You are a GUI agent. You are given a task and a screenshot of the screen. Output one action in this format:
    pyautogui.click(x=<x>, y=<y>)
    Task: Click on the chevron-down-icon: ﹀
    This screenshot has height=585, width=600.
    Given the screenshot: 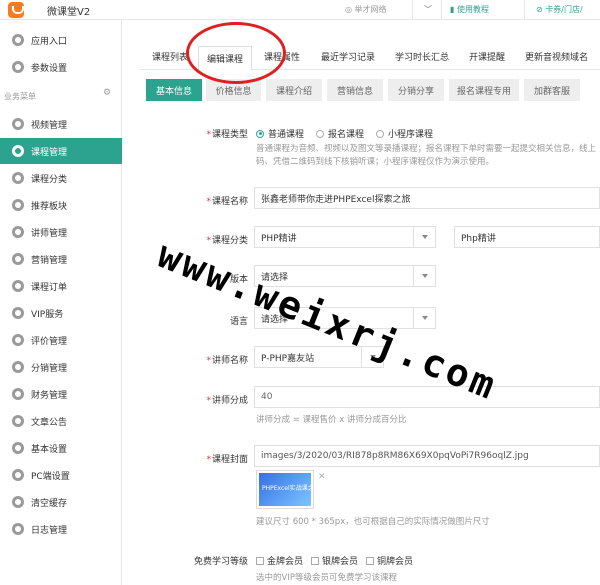 What is the action you would take?
    pyautogui.click(x=428, y=9)
    